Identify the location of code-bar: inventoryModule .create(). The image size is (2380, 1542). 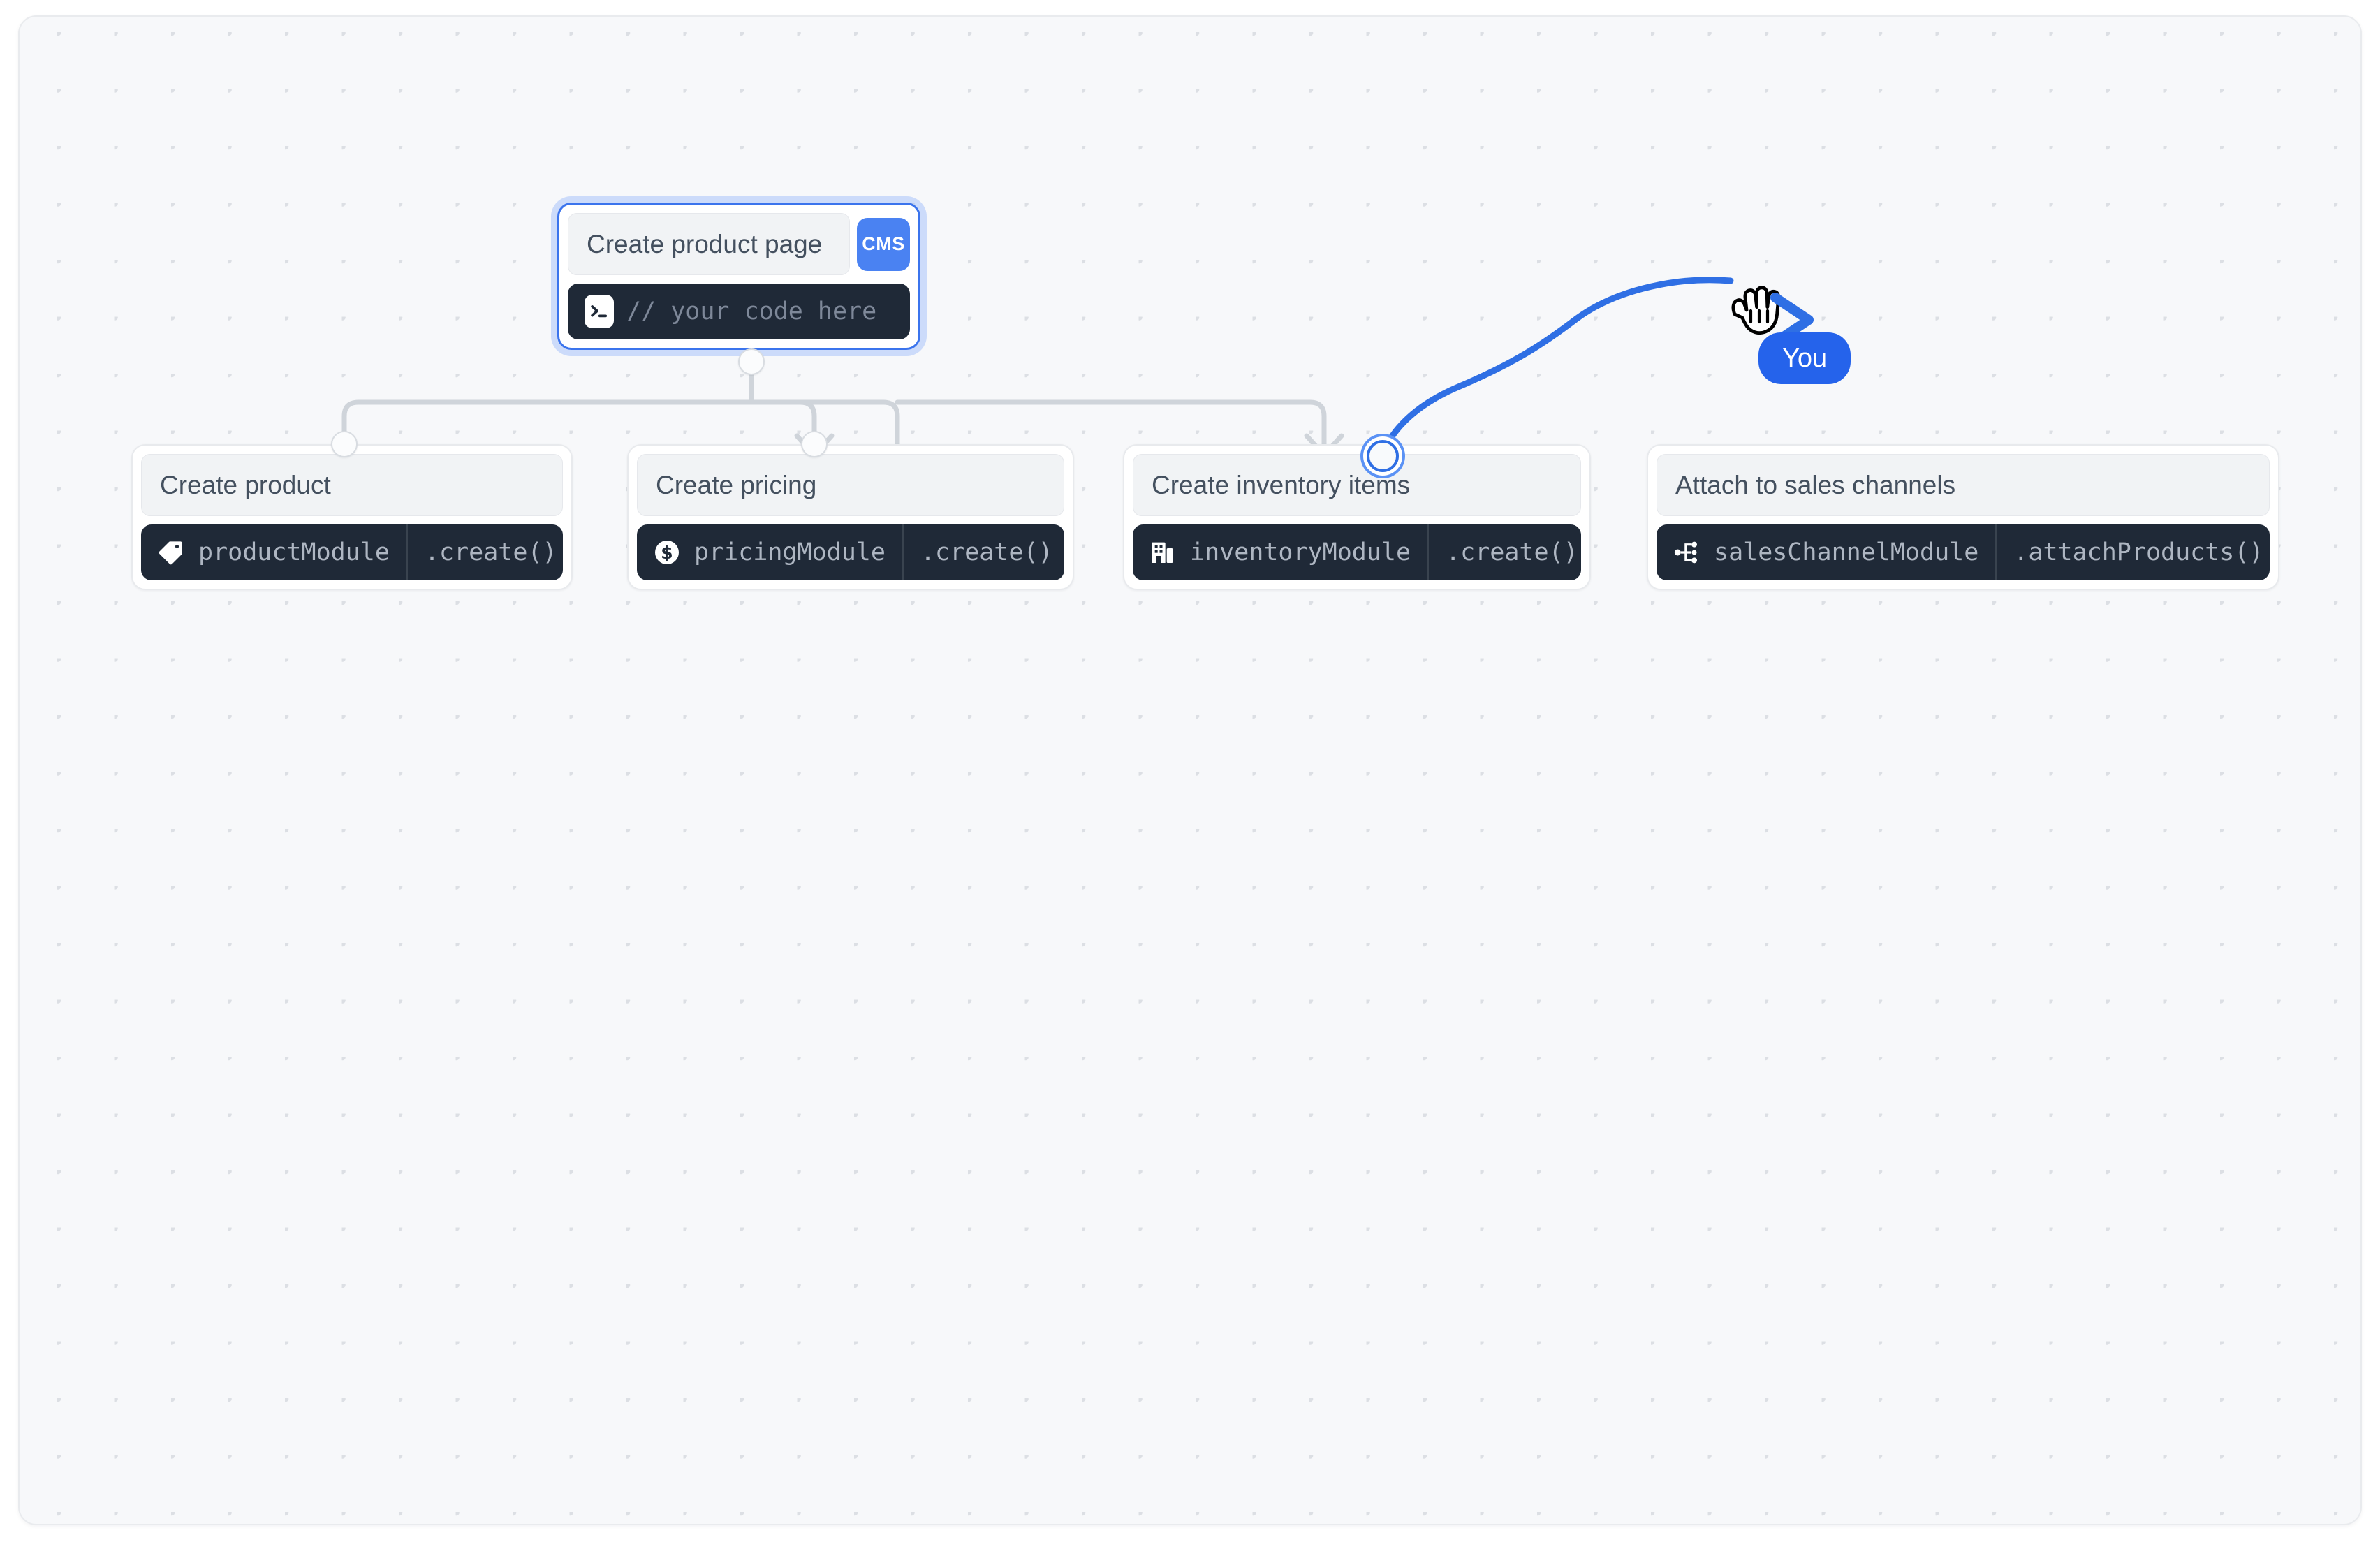
(1357, 552).